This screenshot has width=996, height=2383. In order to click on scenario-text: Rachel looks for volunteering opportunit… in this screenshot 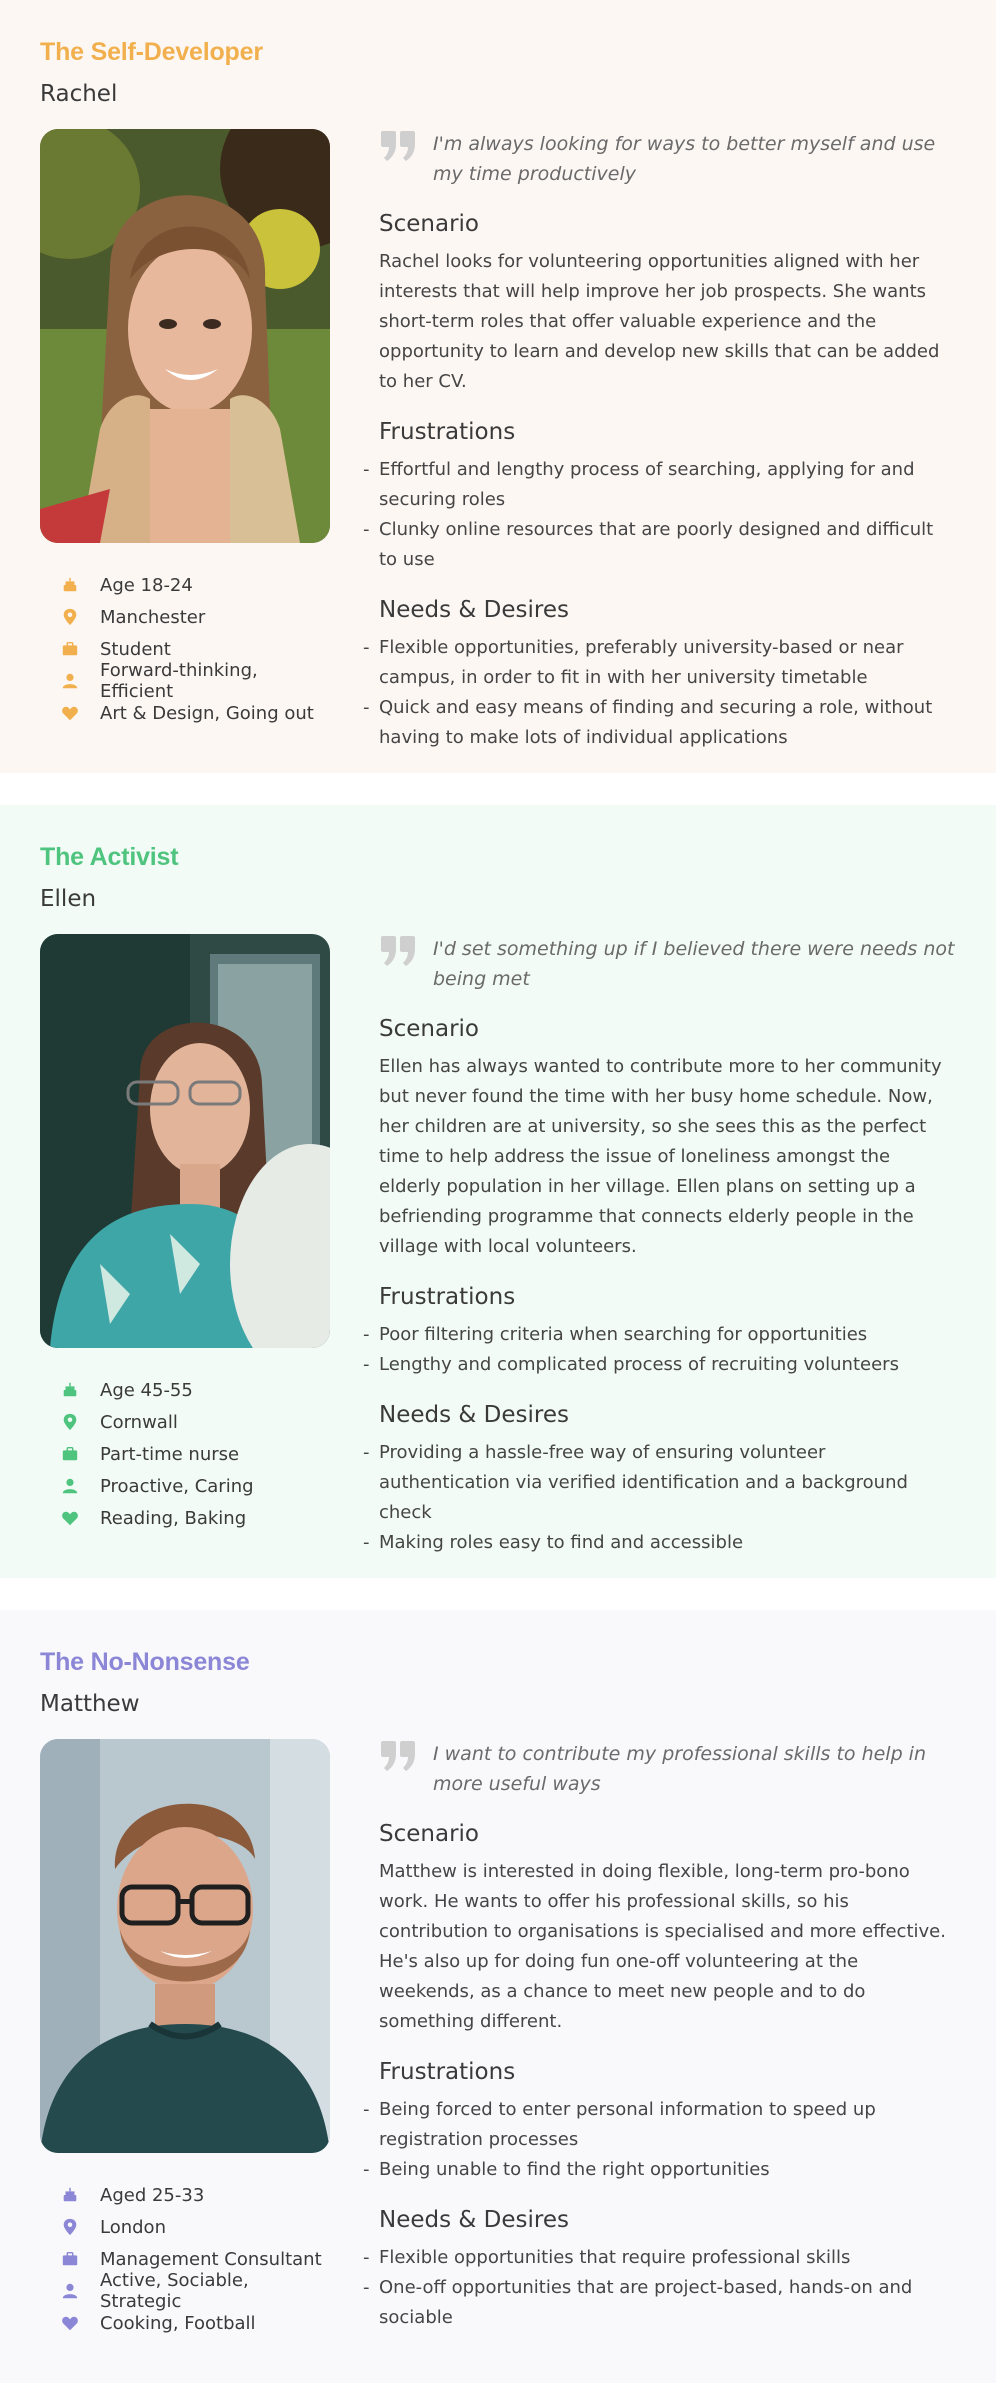, I will do `click(659, 321)`.